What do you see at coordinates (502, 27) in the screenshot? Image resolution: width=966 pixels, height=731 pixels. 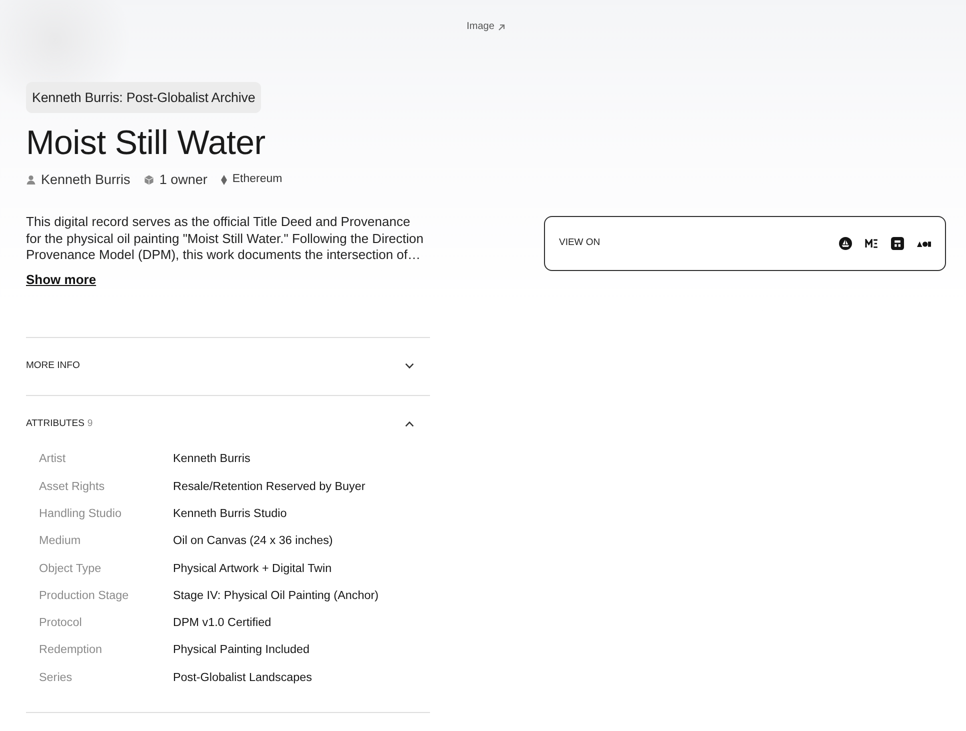 I see `arrow-up-right-icon` at bounding box center [502, 27].